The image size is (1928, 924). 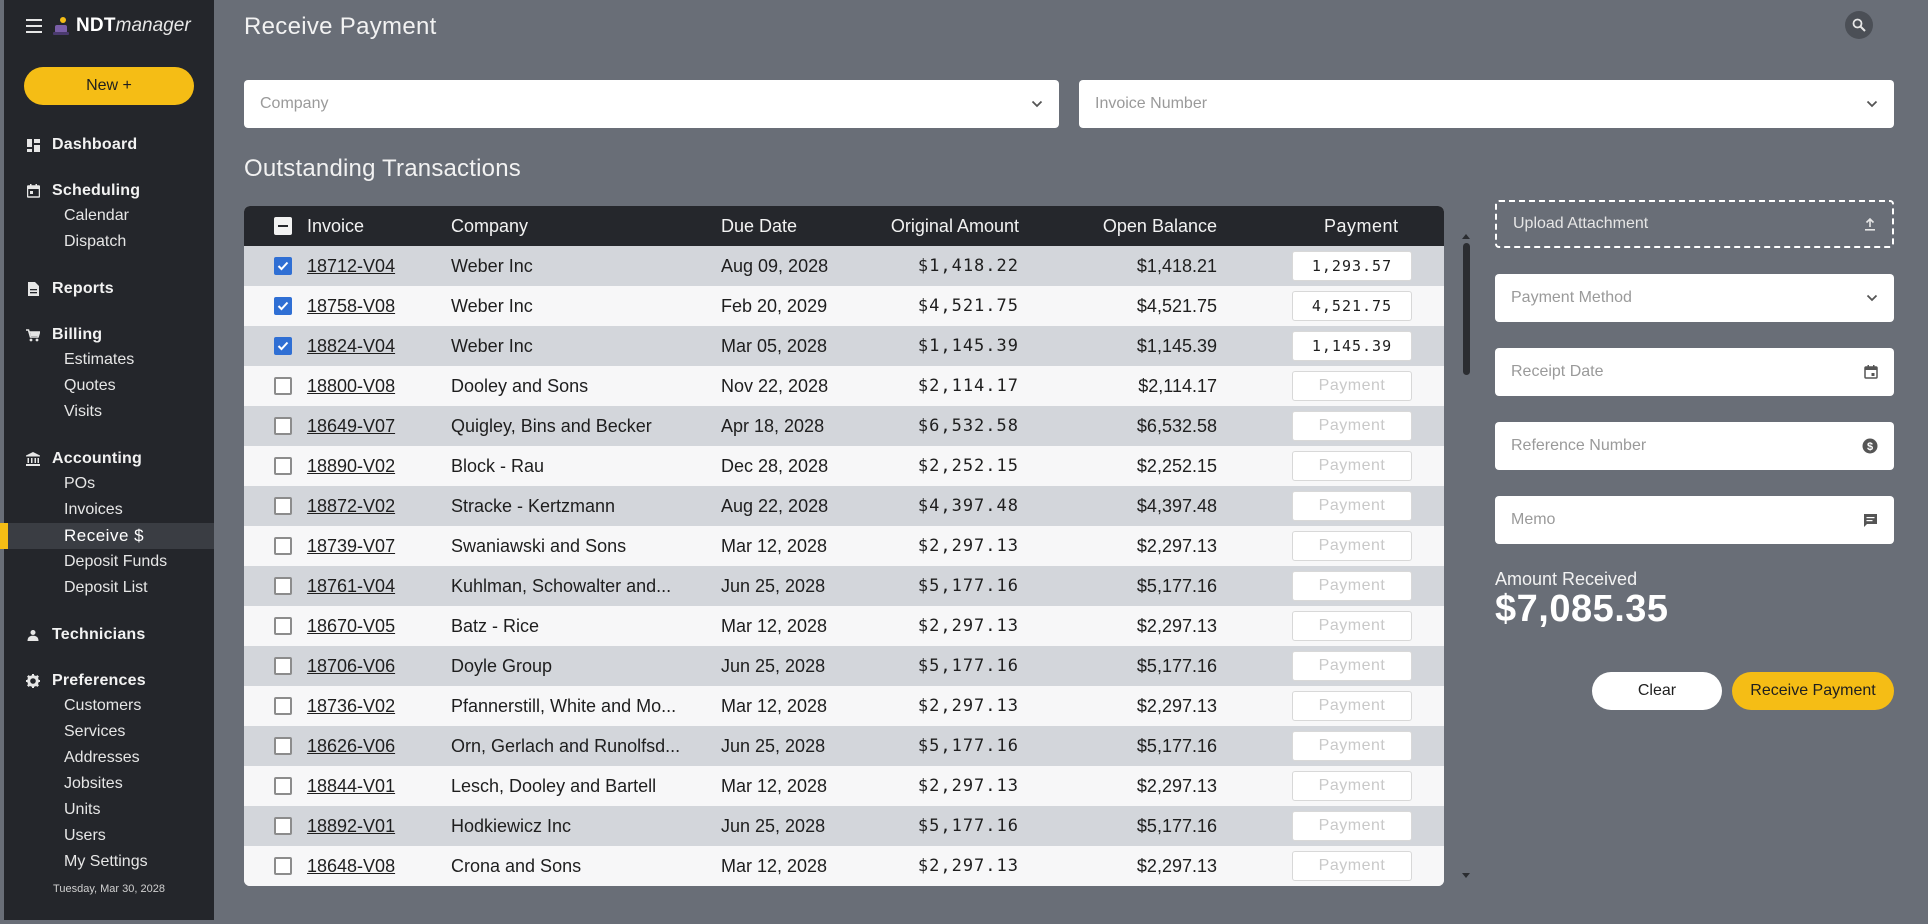 I want to click on current-date: Tuesday, Mar 30, 2028, so click(x=109, y=889).